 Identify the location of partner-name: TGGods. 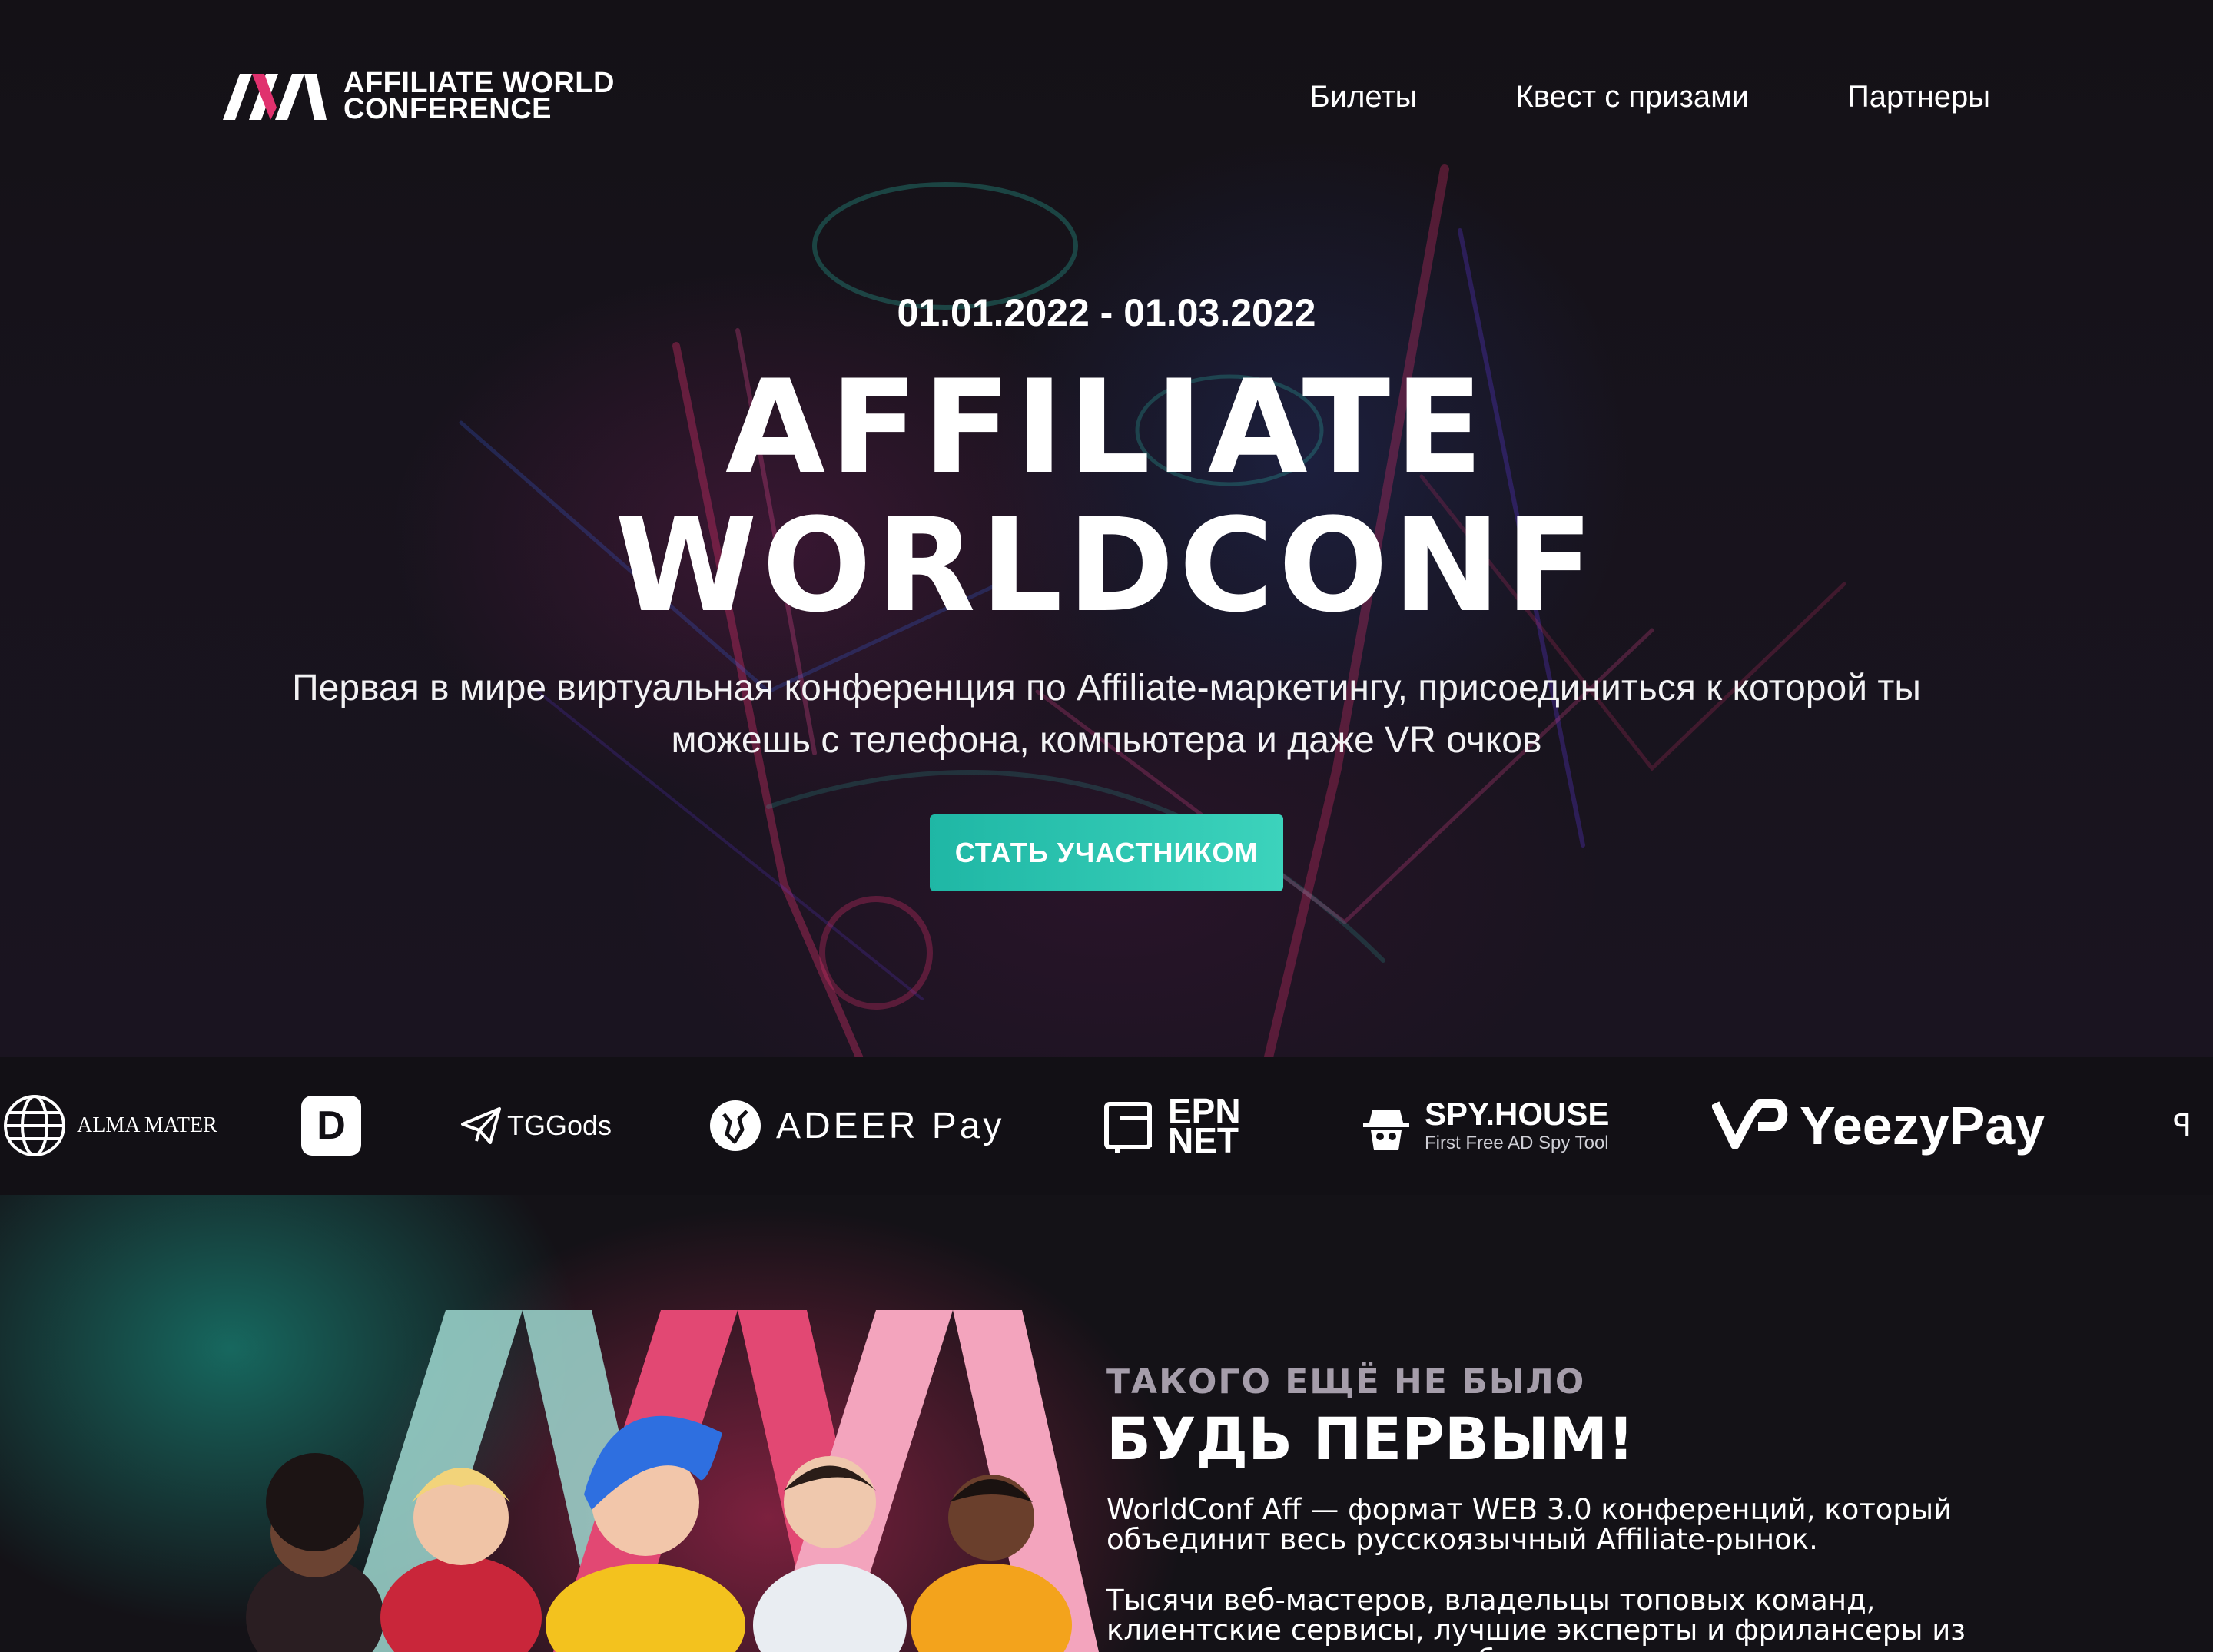
(559, 1125).